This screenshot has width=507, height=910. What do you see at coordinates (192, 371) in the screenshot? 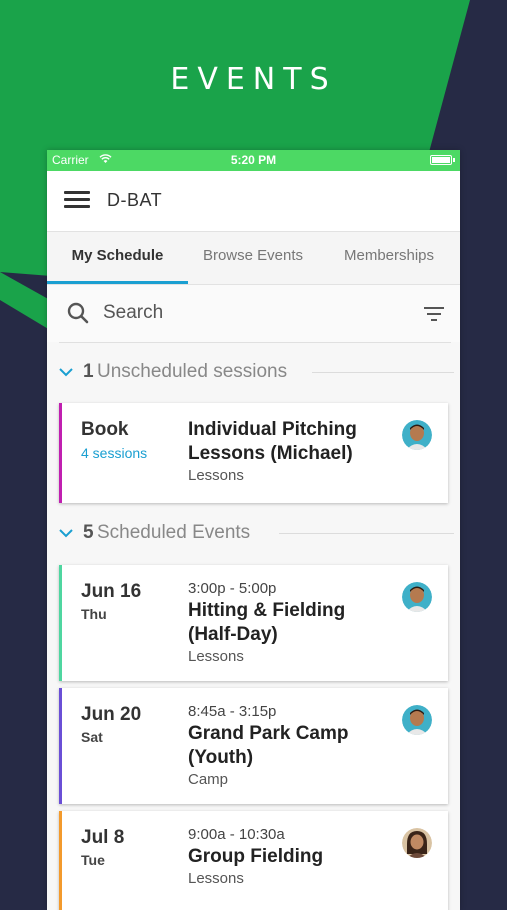
I see `unscheduled-label: Unscheduled sessions` at bounding box center [192, 371].